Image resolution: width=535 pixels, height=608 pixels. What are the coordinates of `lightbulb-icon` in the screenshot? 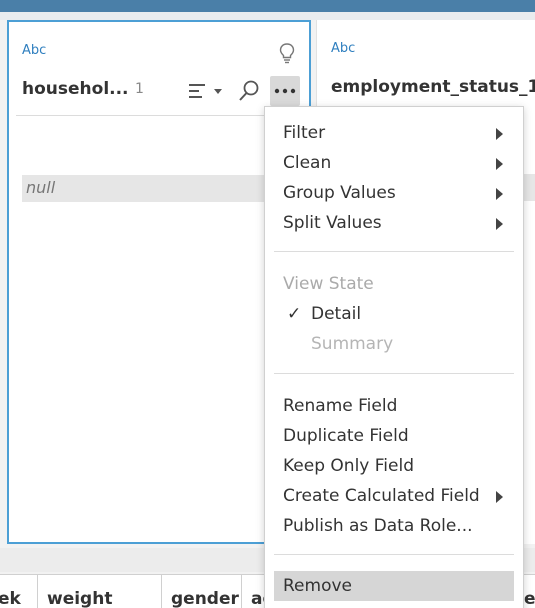 It's located at (287, 53).